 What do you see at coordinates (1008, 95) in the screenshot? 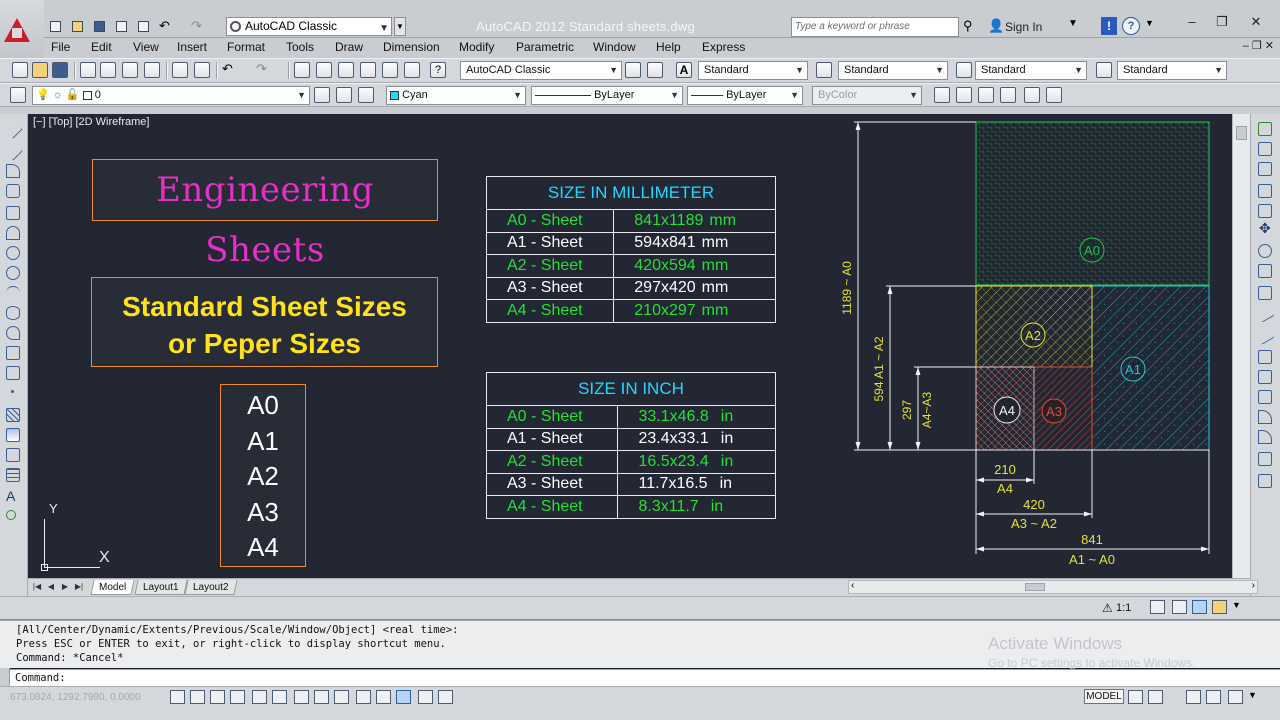
I see `send-under-icon` at bounding box center [1008, 95].